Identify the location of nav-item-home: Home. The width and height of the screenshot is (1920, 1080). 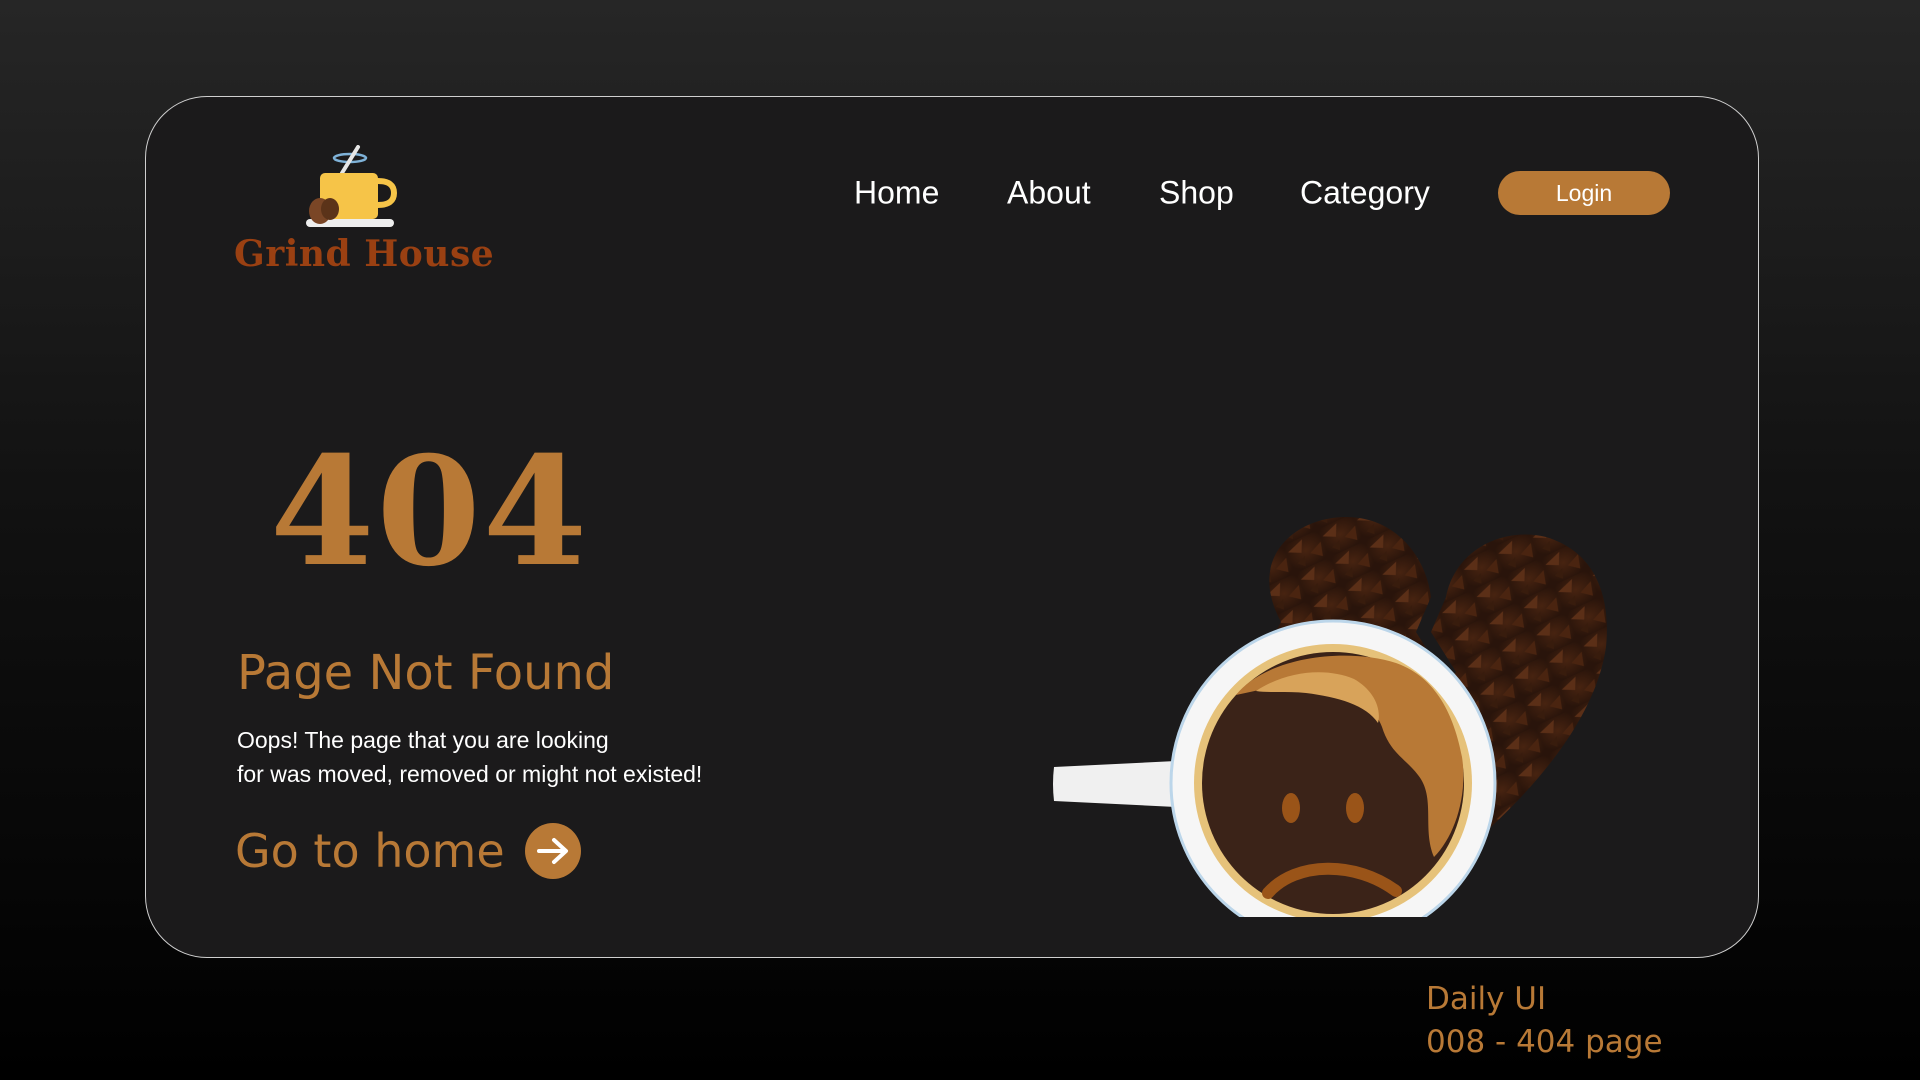
(896, 193).